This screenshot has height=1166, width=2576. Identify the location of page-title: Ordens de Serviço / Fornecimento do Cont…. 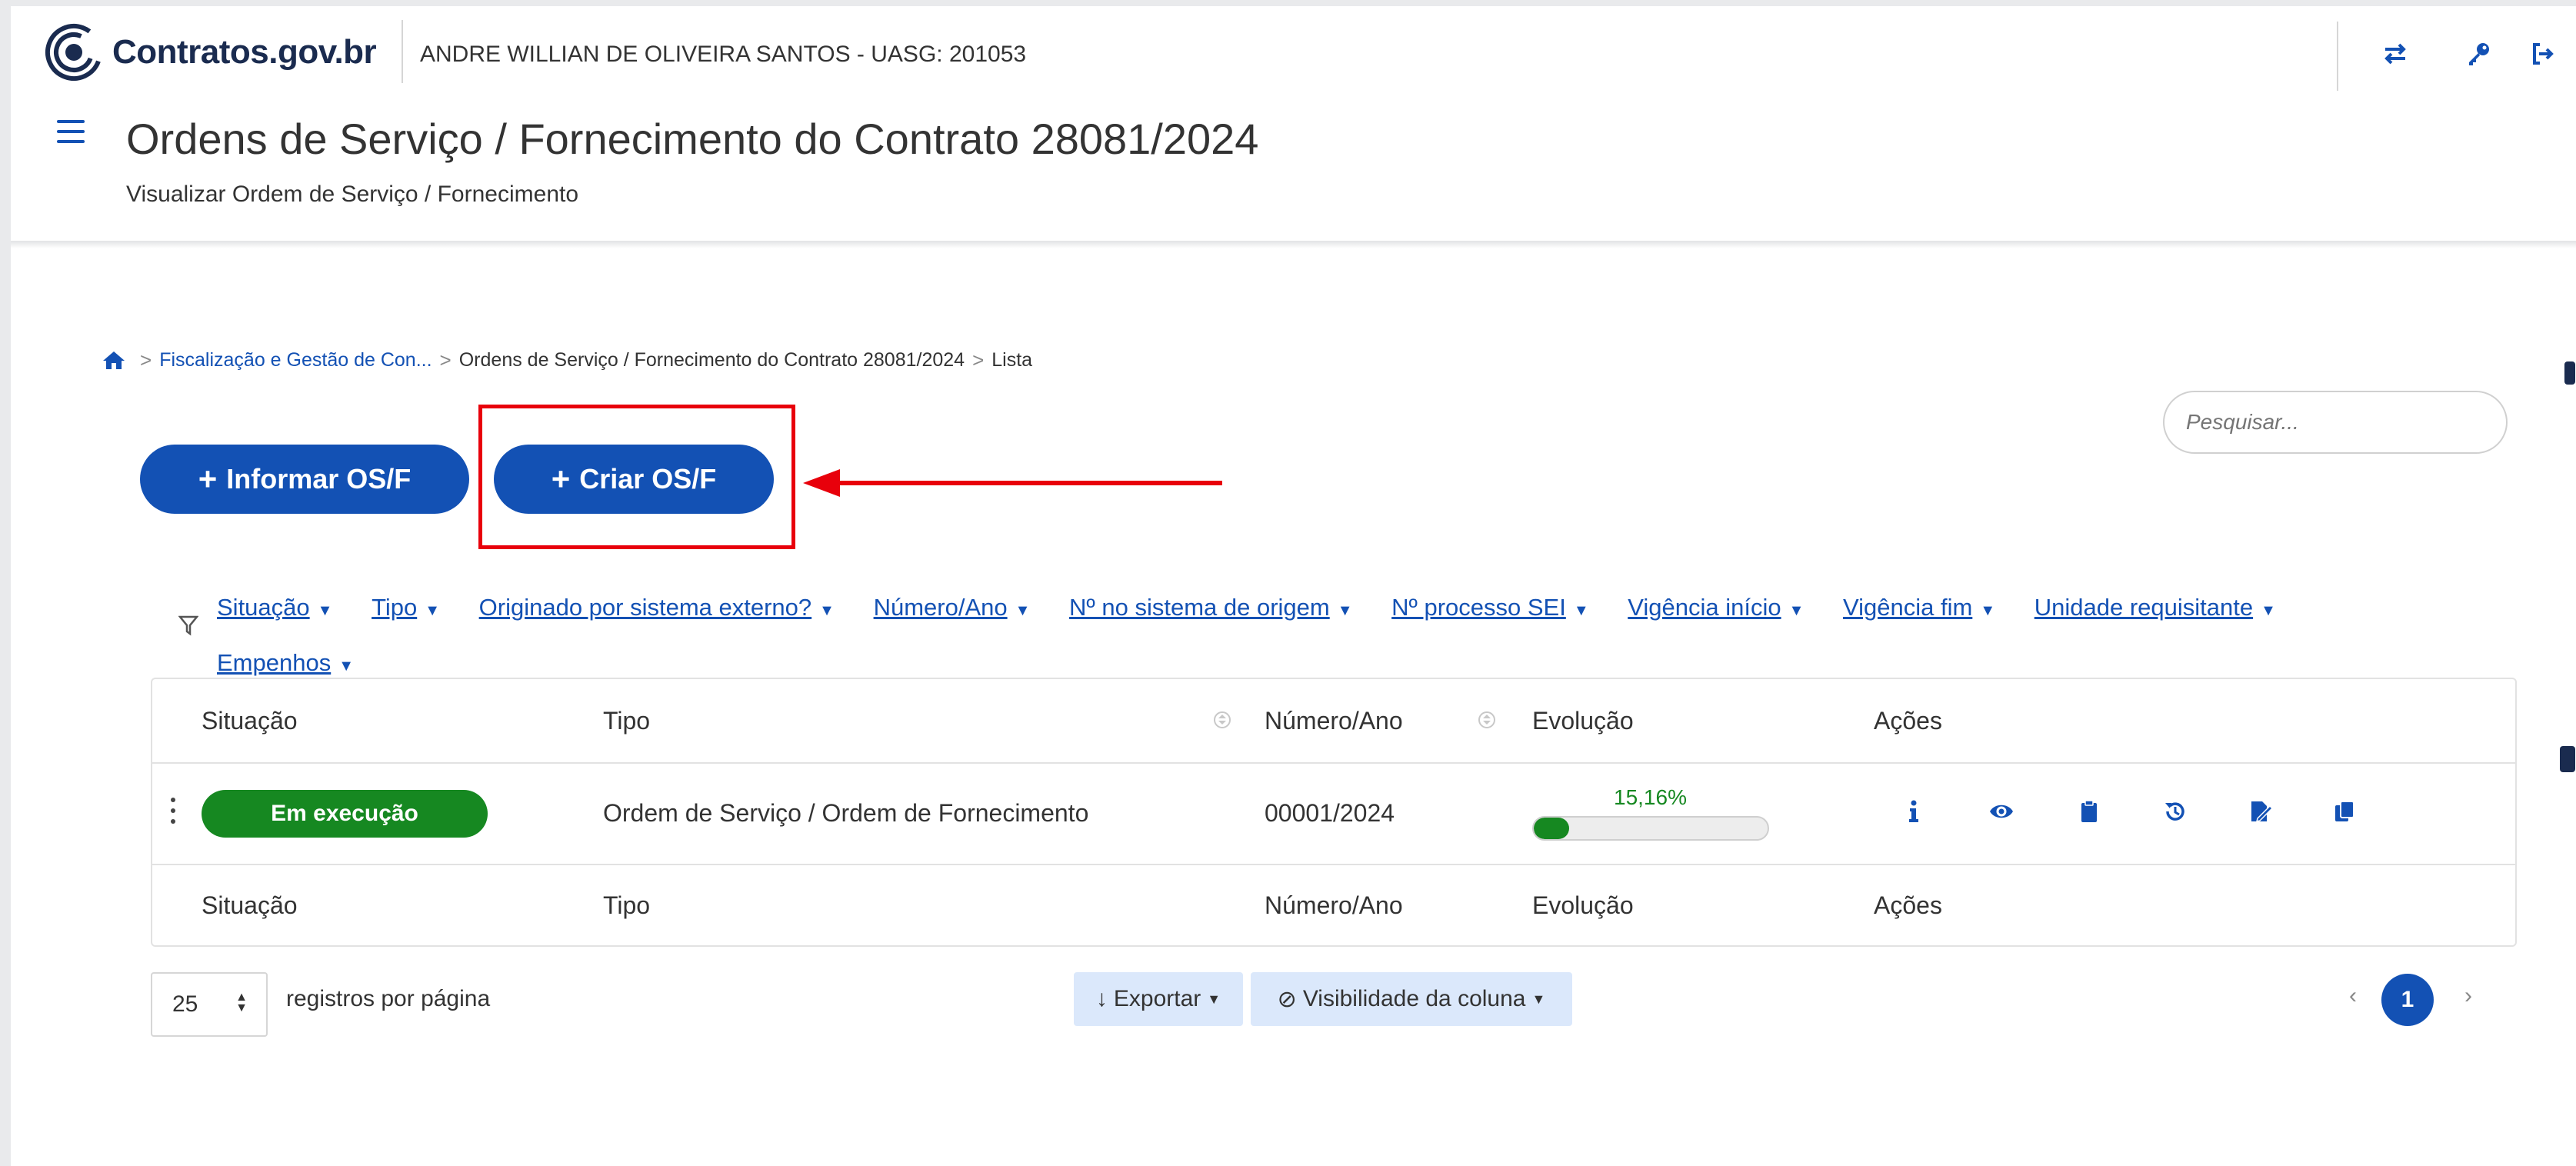
(692, 139).